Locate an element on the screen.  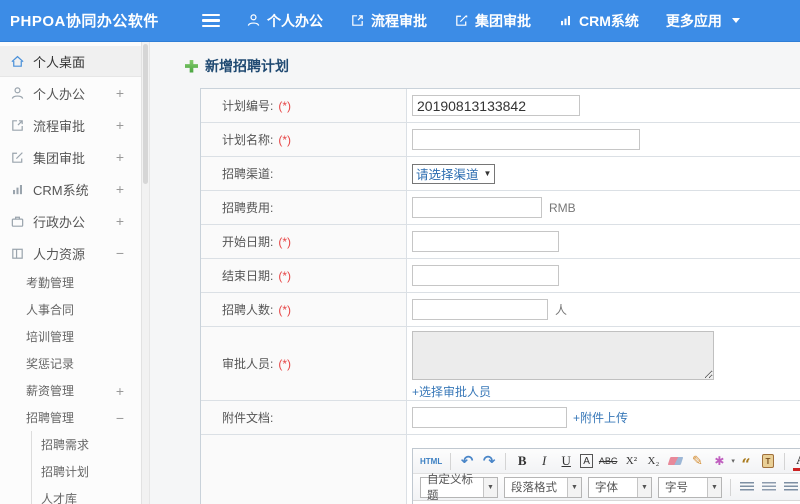
start-date-input is located at coordinates (485, 241).